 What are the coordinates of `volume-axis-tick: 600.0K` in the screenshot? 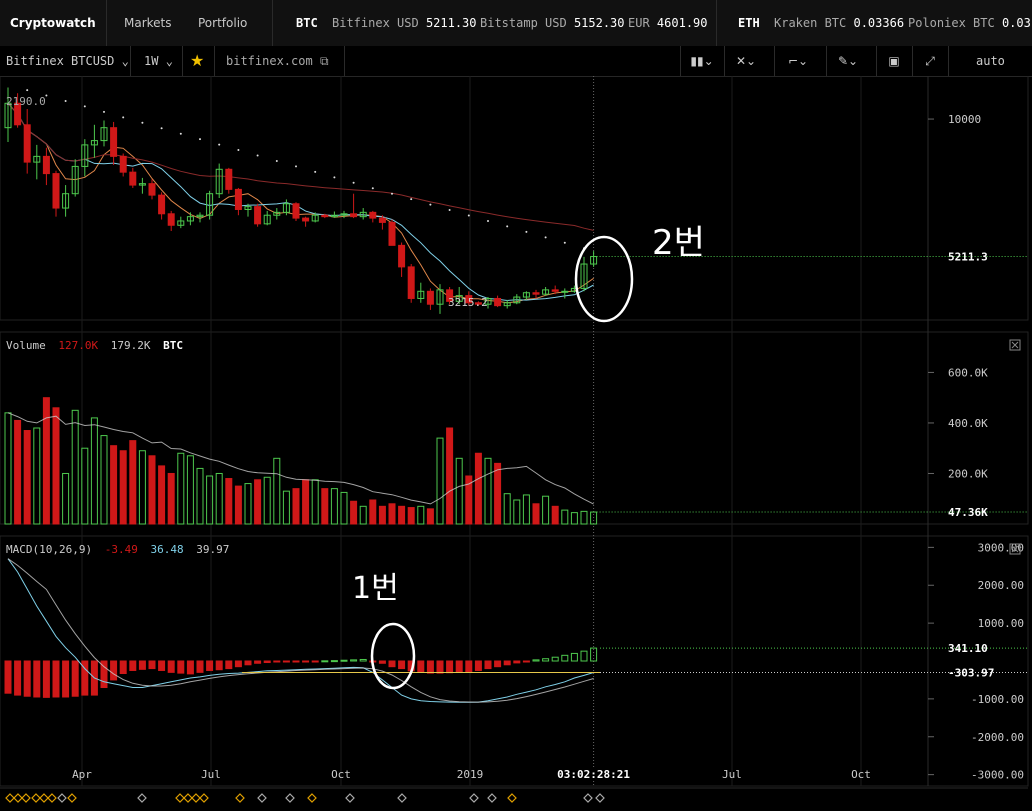 It's located at (968, 372).